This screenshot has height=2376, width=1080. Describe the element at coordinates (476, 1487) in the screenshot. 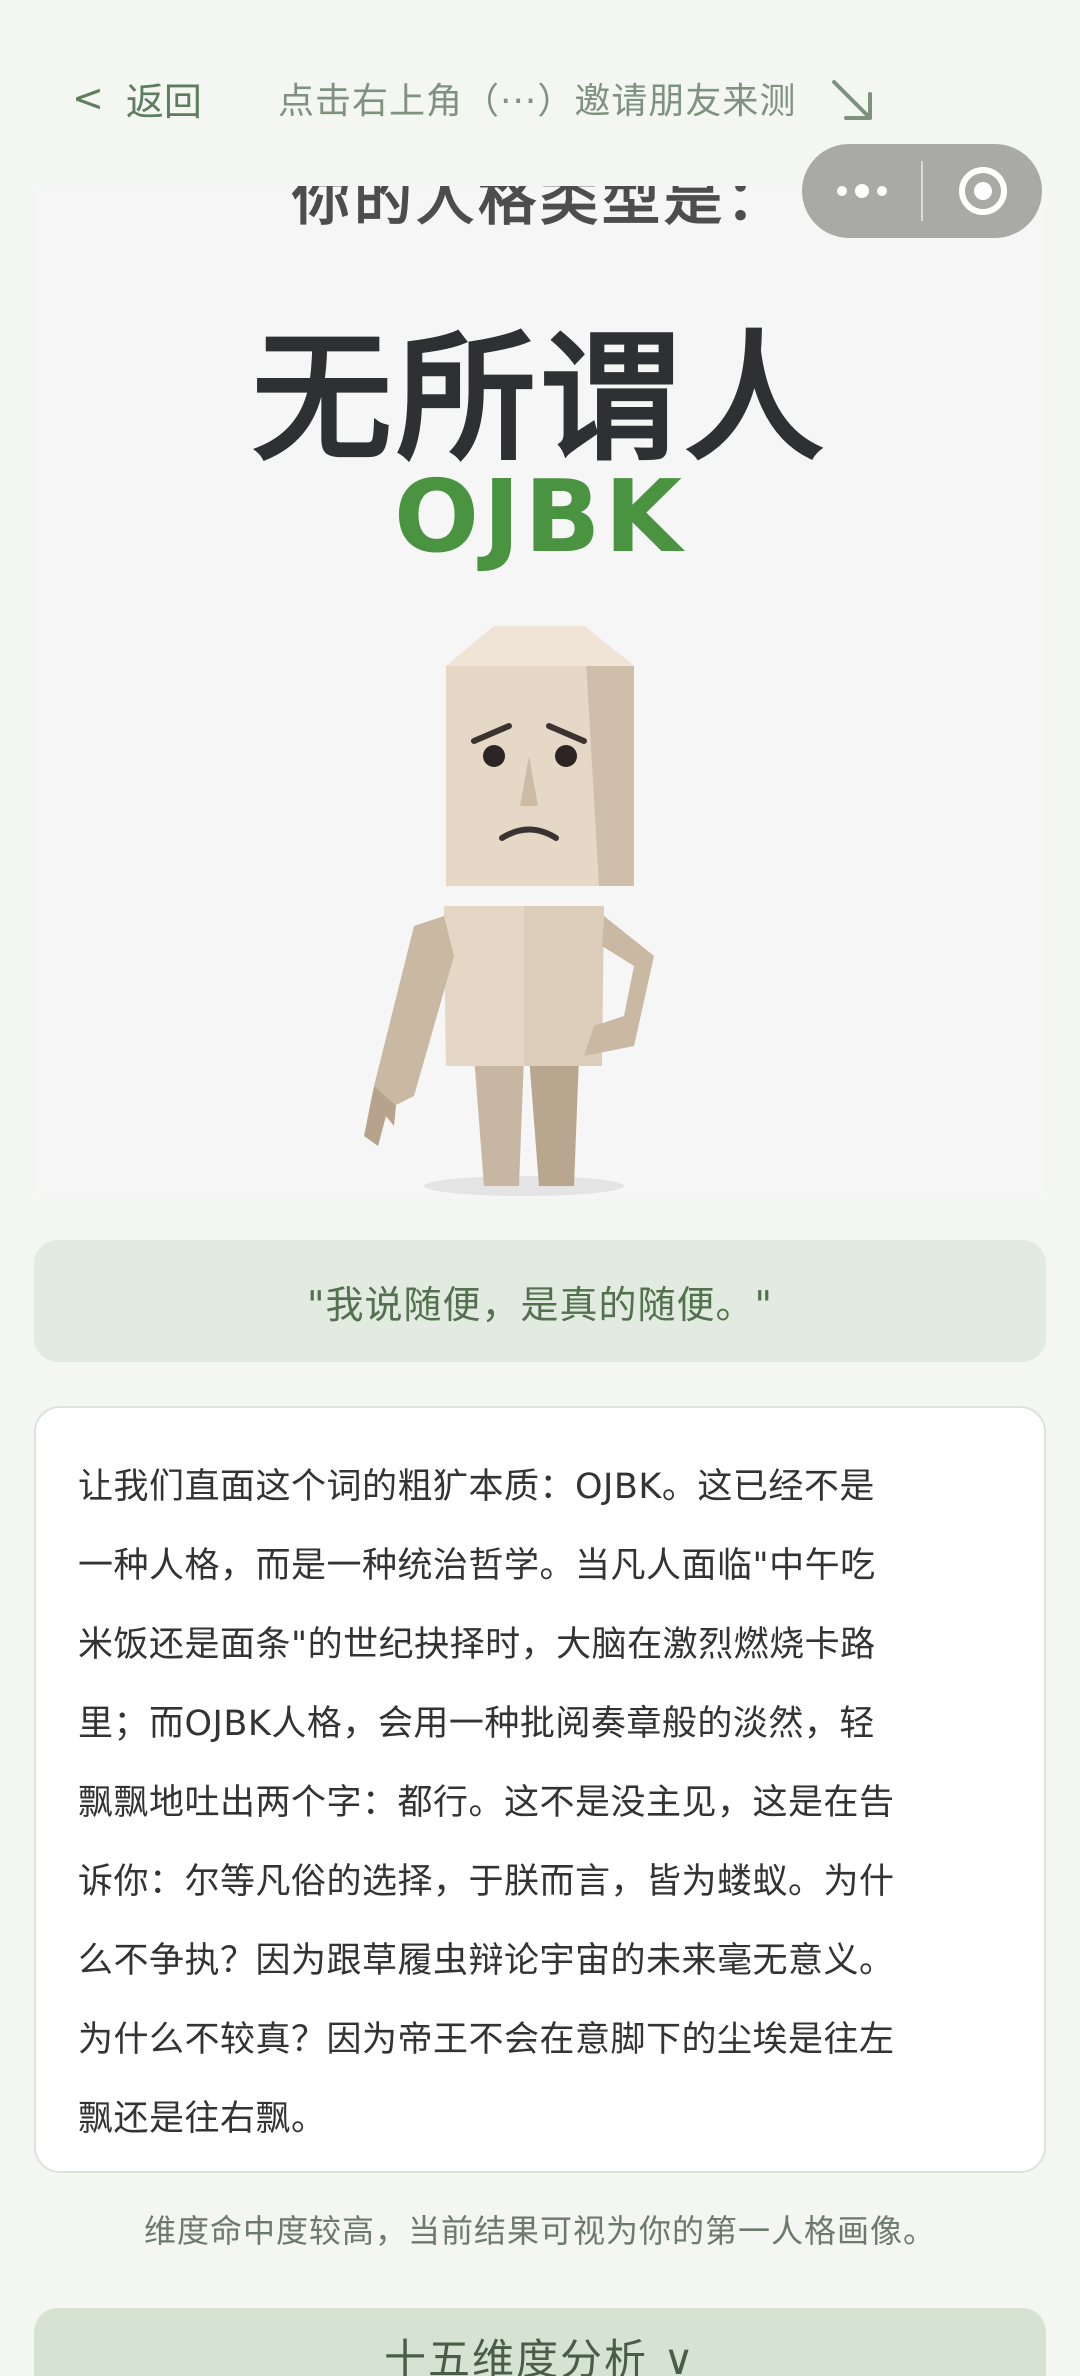

I see `description-line: 让我们直面这个词的粗犷本质：OJBK。这已经不是` at that location.